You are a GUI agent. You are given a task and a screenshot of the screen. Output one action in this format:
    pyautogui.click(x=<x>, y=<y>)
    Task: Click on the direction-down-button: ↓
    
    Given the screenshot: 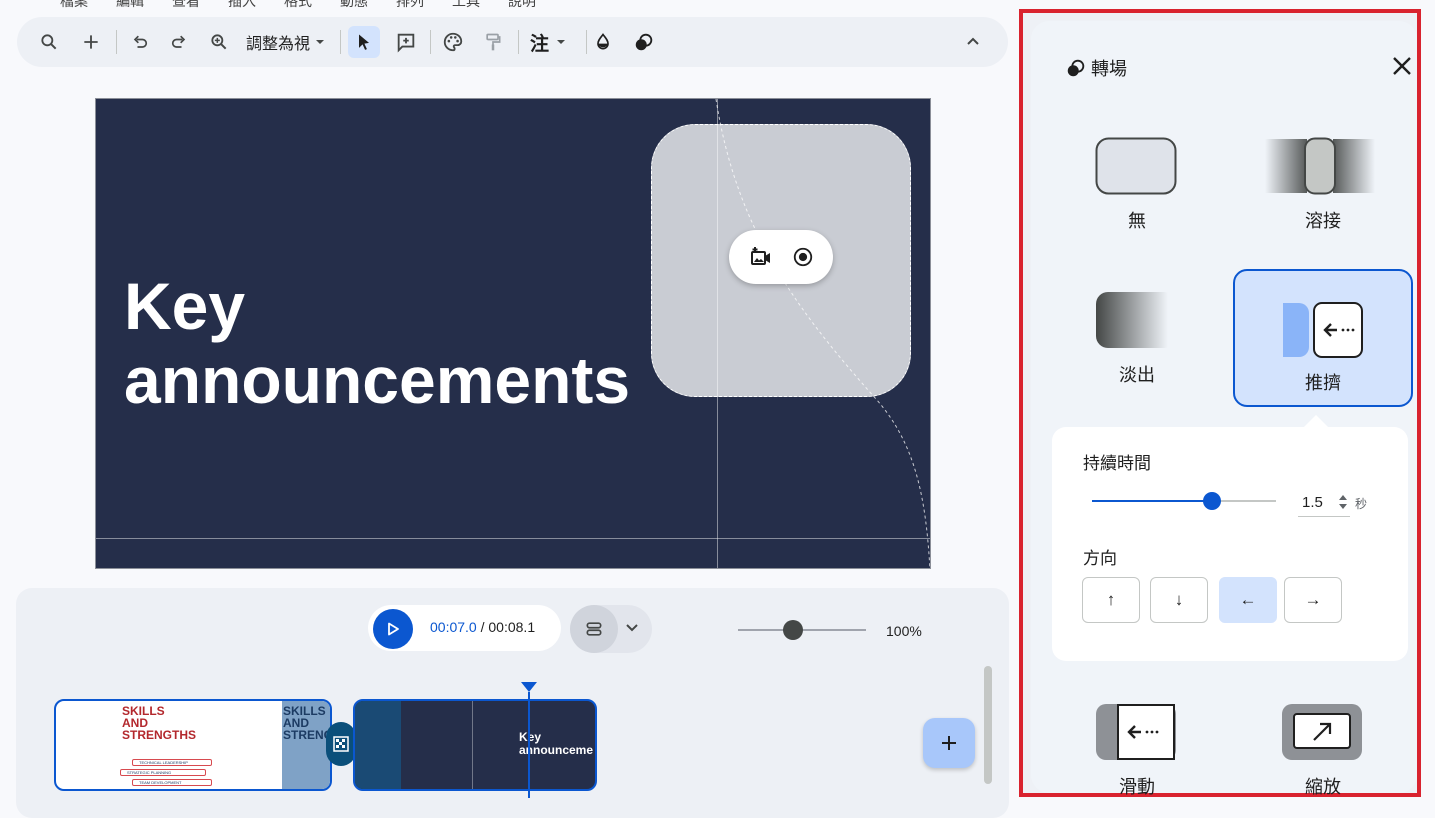 What is the action you would take?
    pyautogui.click(x=1179, y=600)
    